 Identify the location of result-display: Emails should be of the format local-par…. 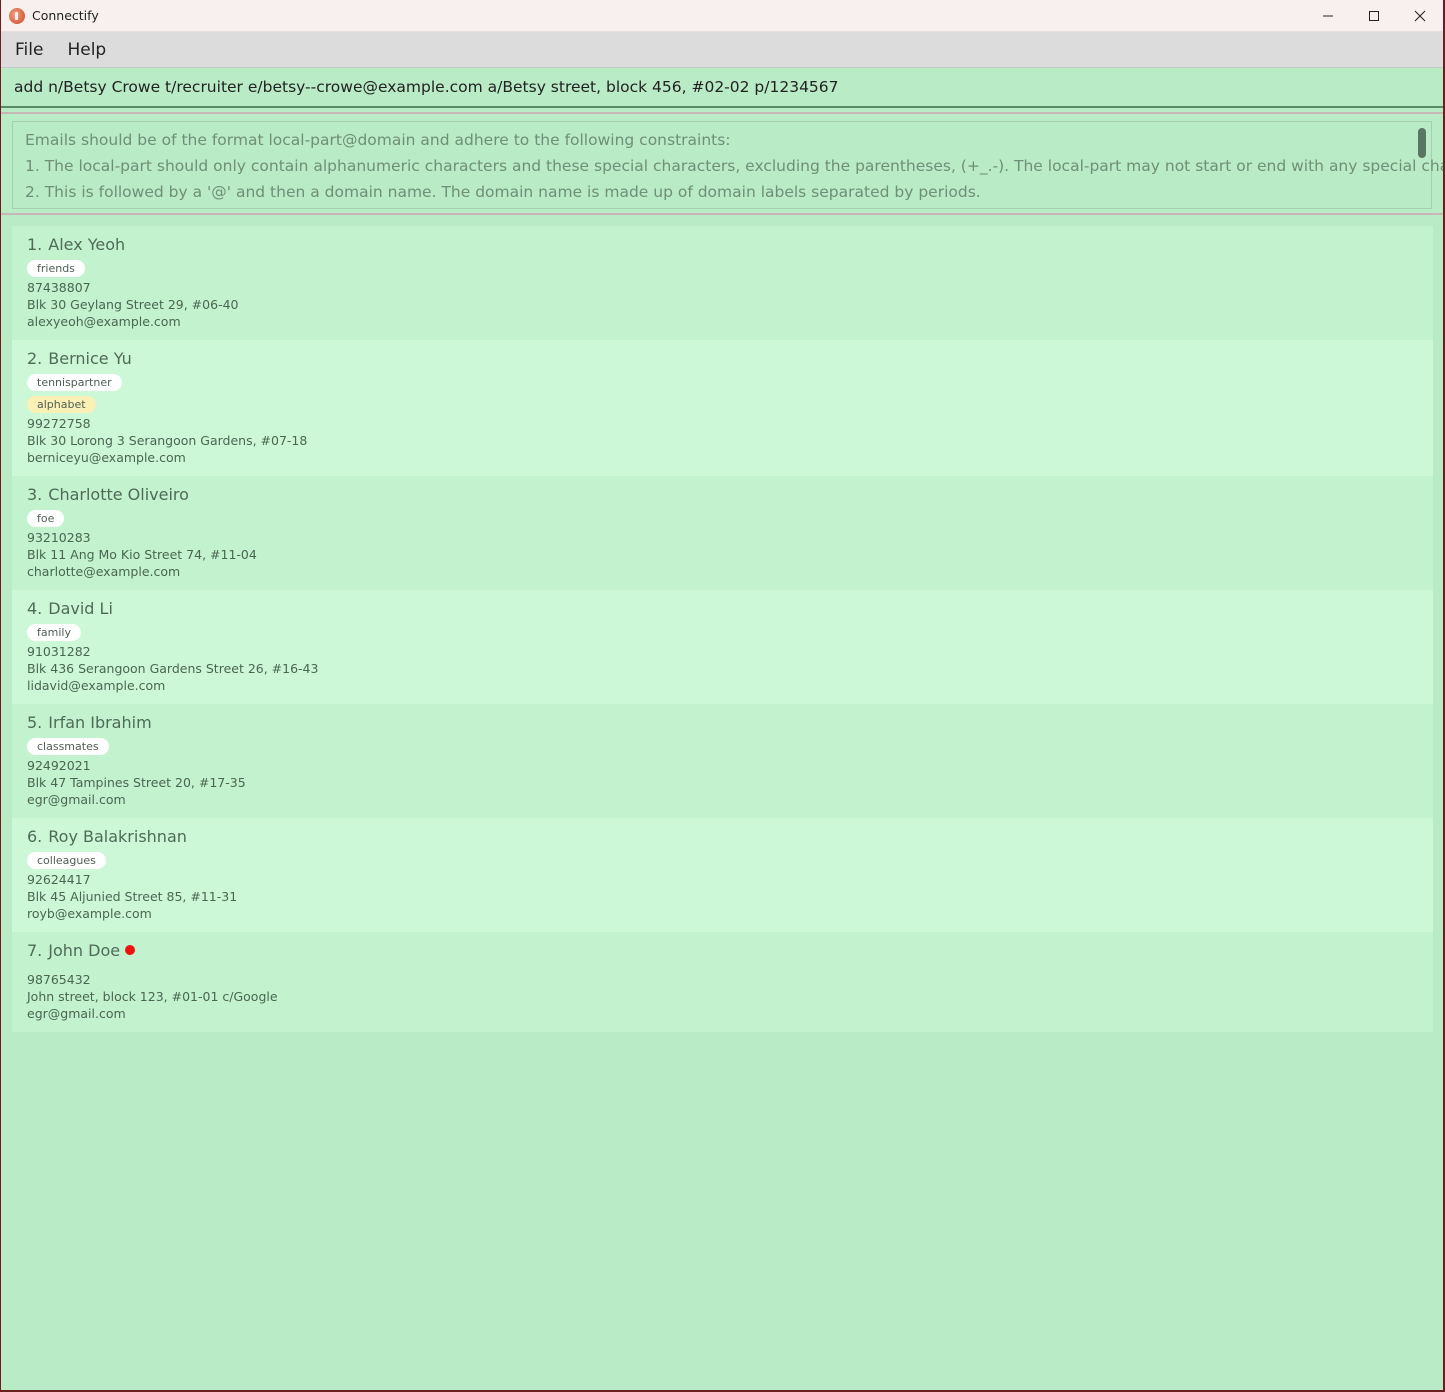
(727, 165).